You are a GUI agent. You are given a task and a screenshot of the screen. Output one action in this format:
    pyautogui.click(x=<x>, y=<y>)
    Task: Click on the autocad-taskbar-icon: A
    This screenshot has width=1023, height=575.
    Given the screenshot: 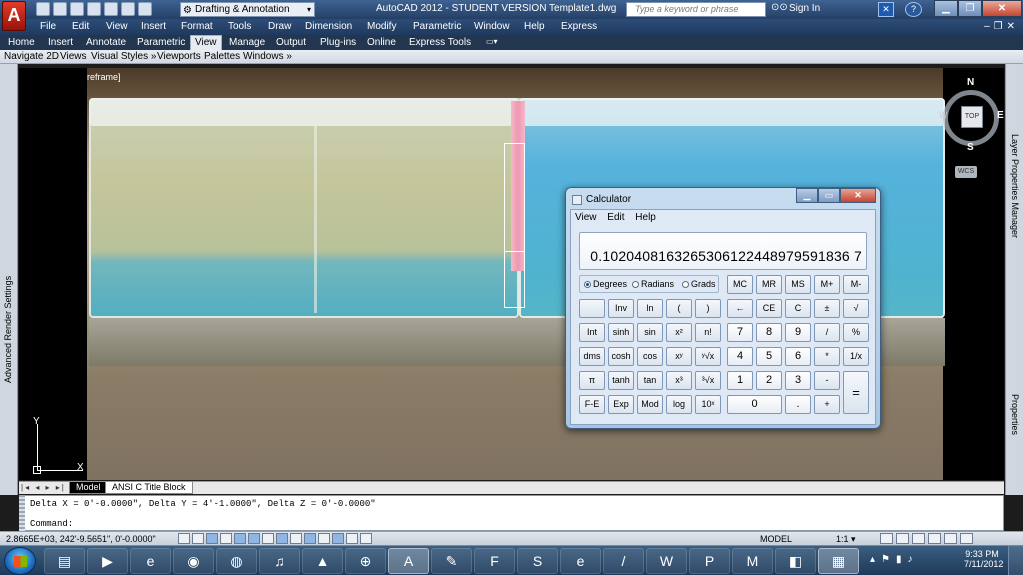 What is the action you would take?
    pyautogui.click(x=408, y=561)
    